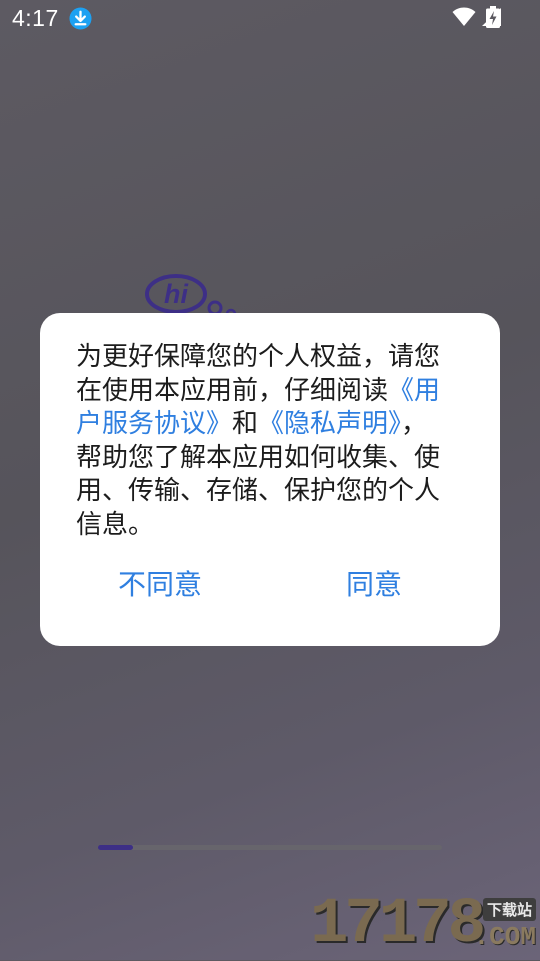 This screenshot has height=961, width=540. What do you see at coordinates (493, 17) in the screenshot?
I see `battery-charging-icon` at bounding box center [493, 17].